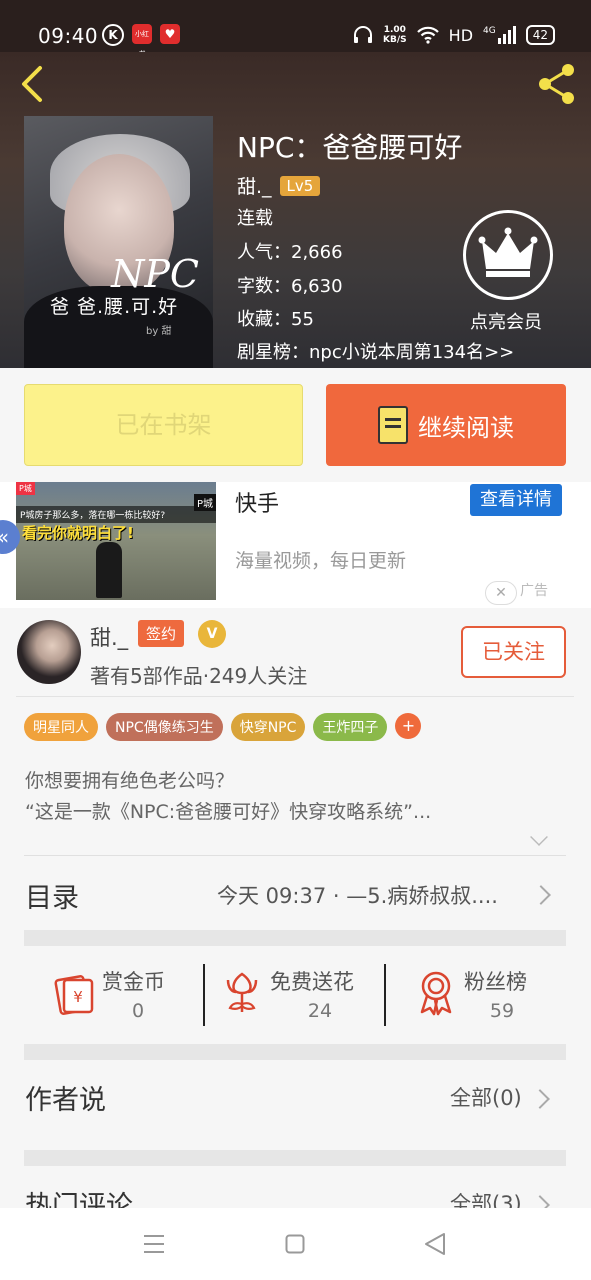  Describe the element at coordinates (254, 185) in the screenshot. I see `book-author: 甜._` at that location.